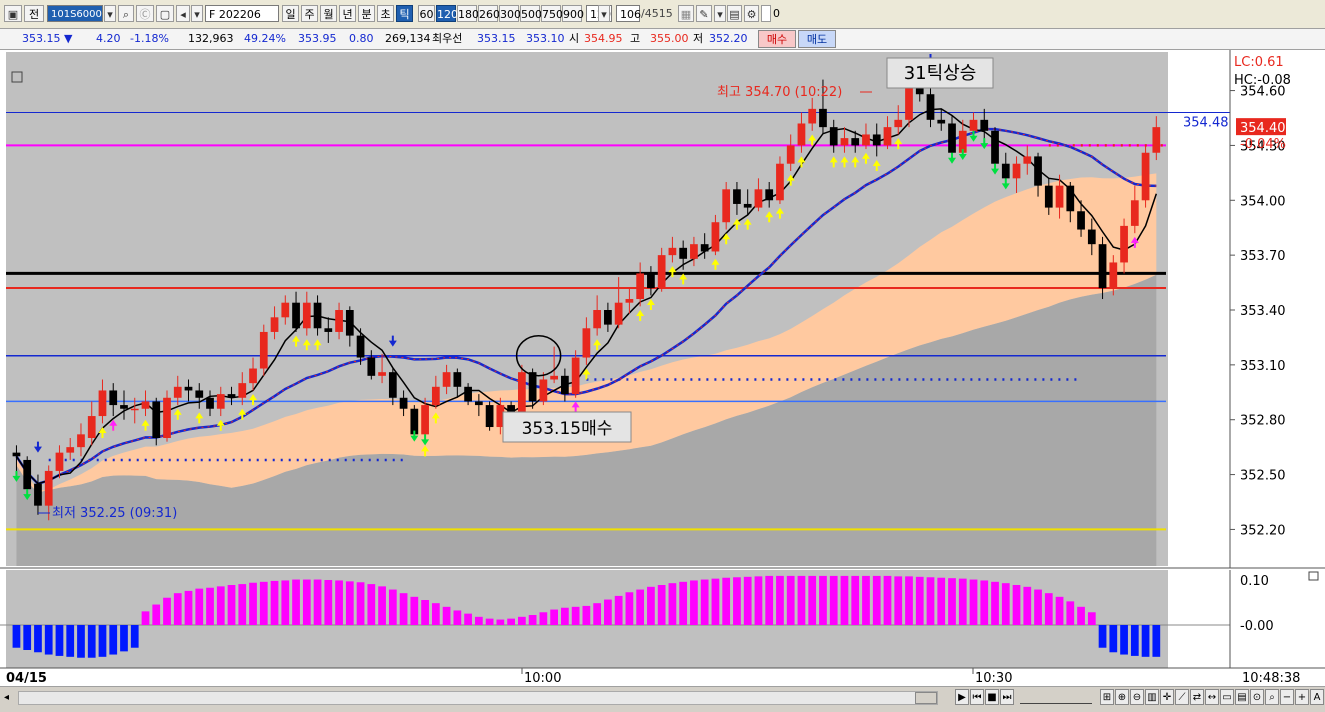 This screenshot has width=1325, height=712. I want to click on tick-120: 120, so click(447, 13).